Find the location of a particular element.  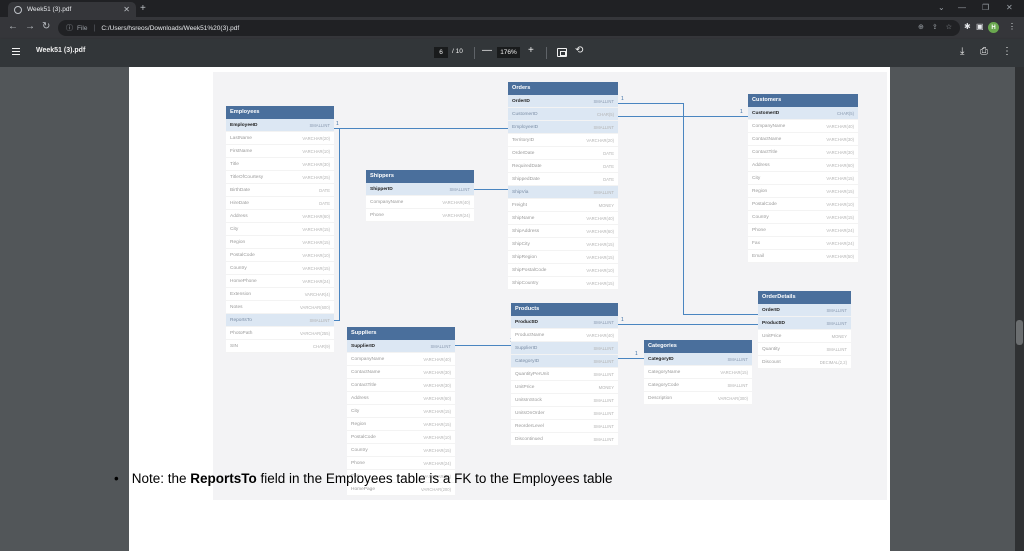

column-row: ProductID SMALLINT is located at coordinates (804, 323).